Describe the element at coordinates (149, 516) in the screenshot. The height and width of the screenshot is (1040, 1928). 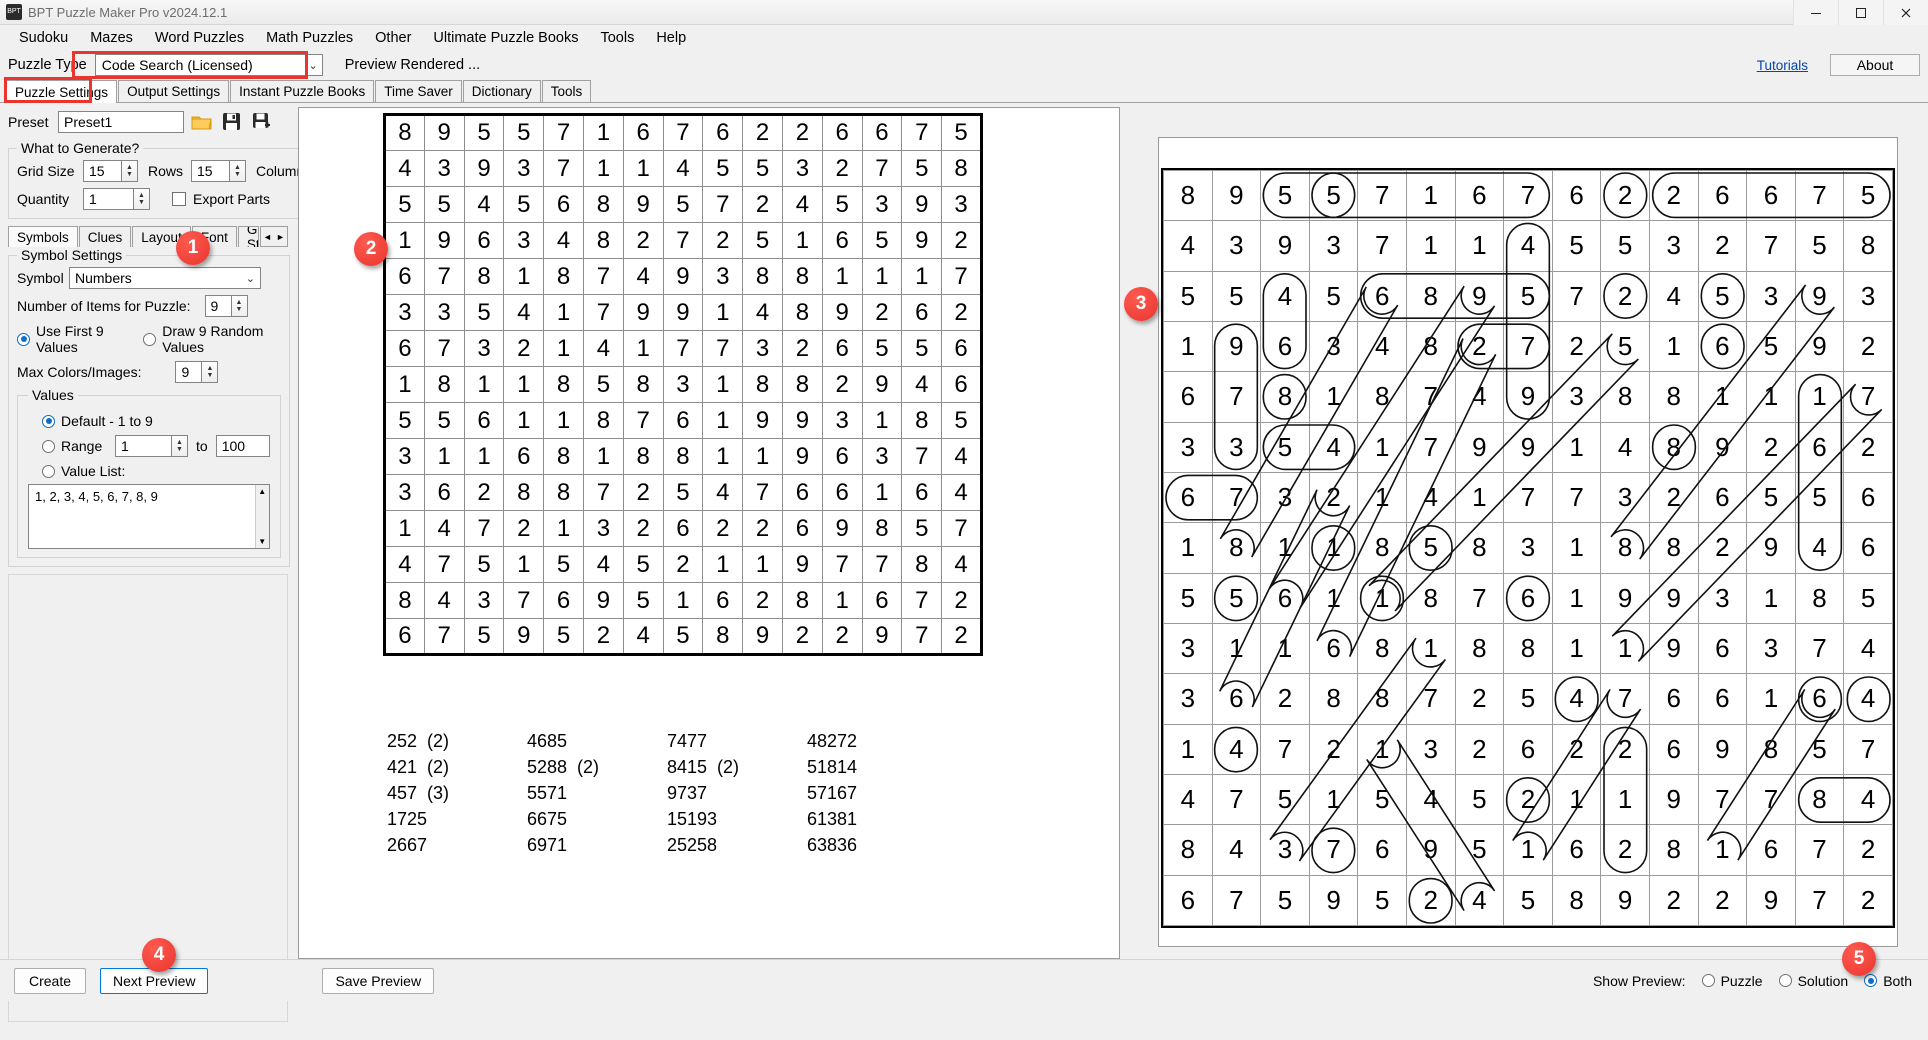
I see `value-list-textarea: 1, 2, 3, 4, 5, 6, 7, 8, 9 ▲ ▼` at that location.